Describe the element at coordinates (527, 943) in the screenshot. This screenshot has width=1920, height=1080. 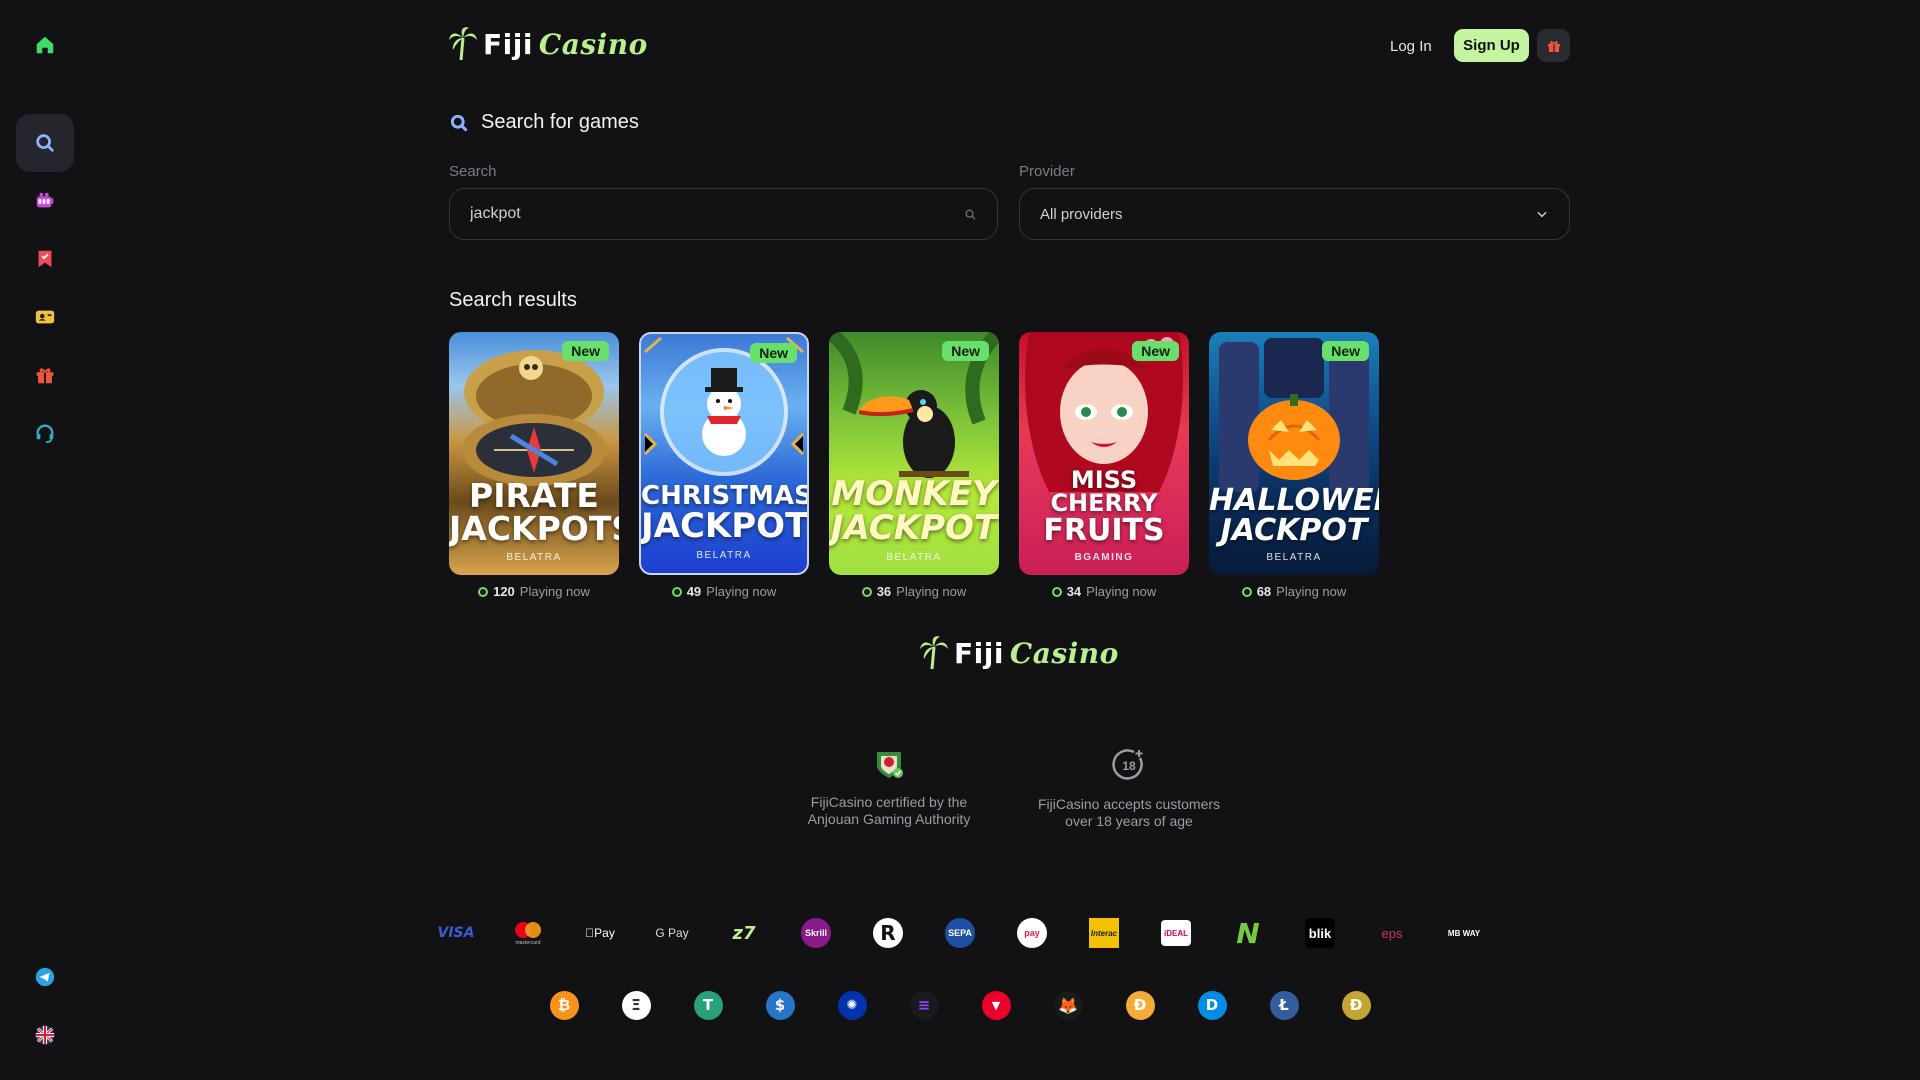
I see `svg-text: mastercard` at that location.